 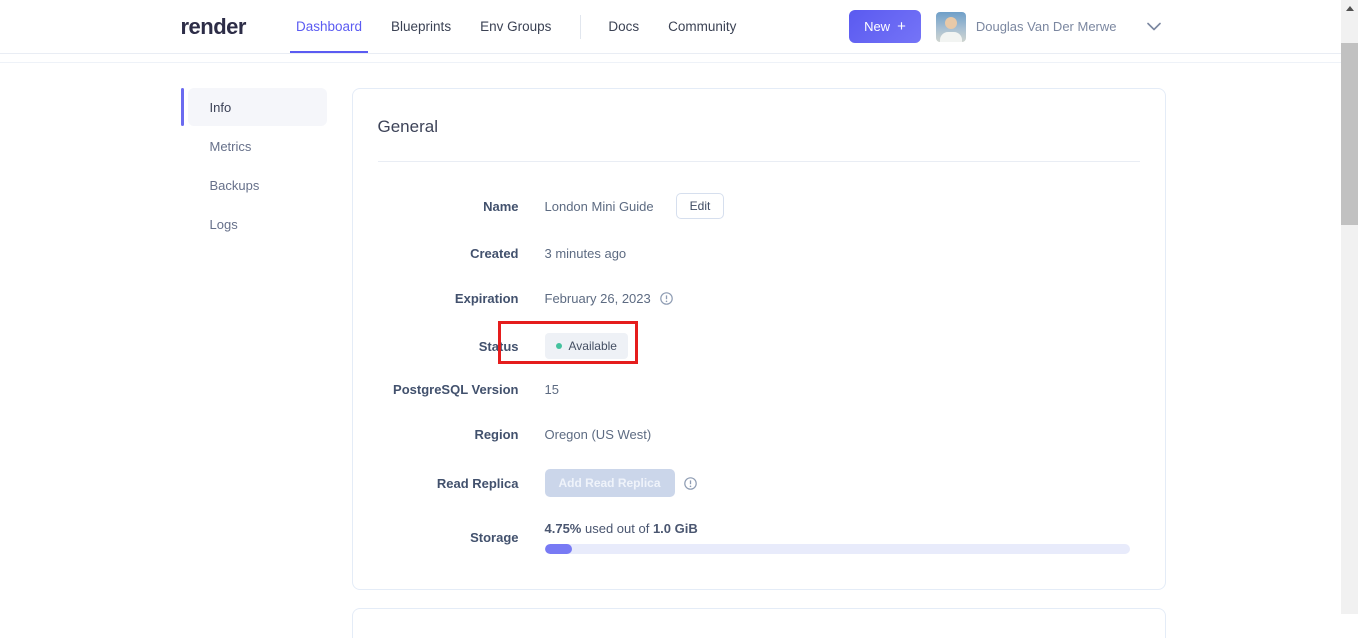 I want to click on next-section-card, so click(x=758, y=623).